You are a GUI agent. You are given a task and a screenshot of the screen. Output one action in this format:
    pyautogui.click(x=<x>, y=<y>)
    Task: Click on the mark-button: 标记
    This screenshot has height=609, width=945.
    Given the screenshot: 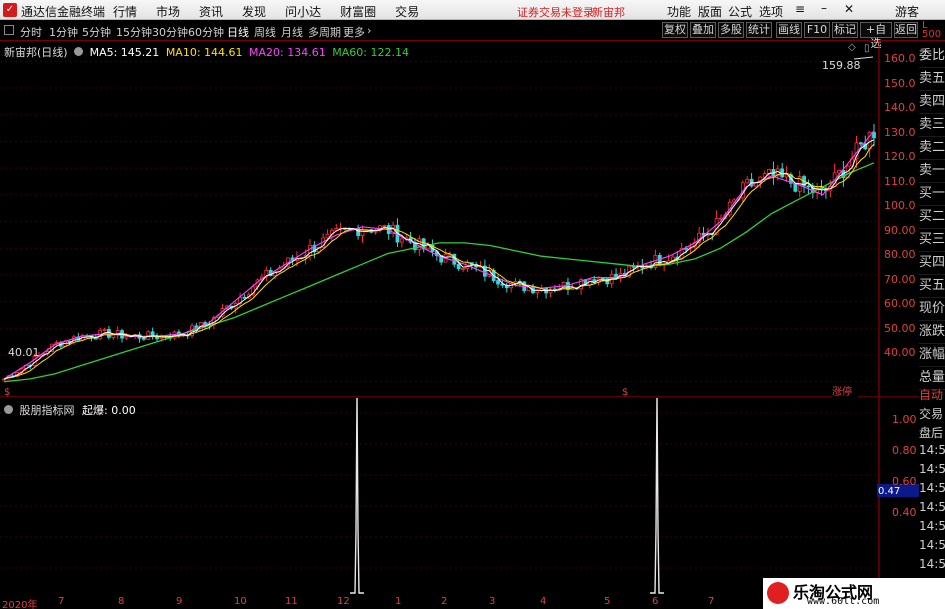 What is the action you would take?
    pyautogui.click(x=845, y=30)
    